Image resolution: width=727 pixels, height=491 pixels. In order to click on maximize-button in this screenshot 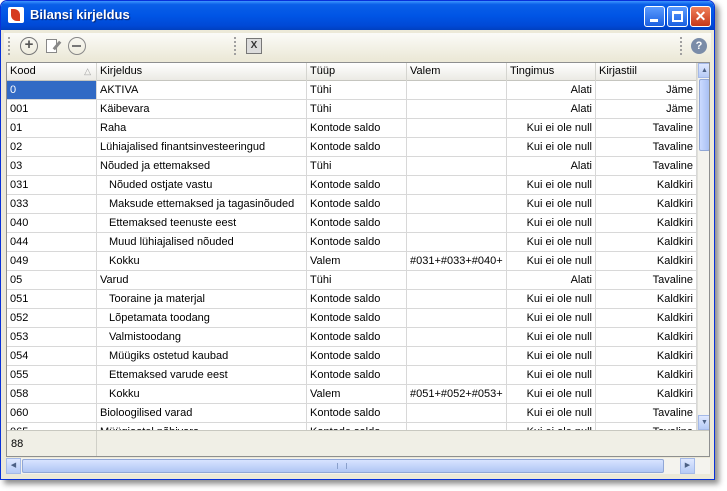, I will do `click(677, 16)`.